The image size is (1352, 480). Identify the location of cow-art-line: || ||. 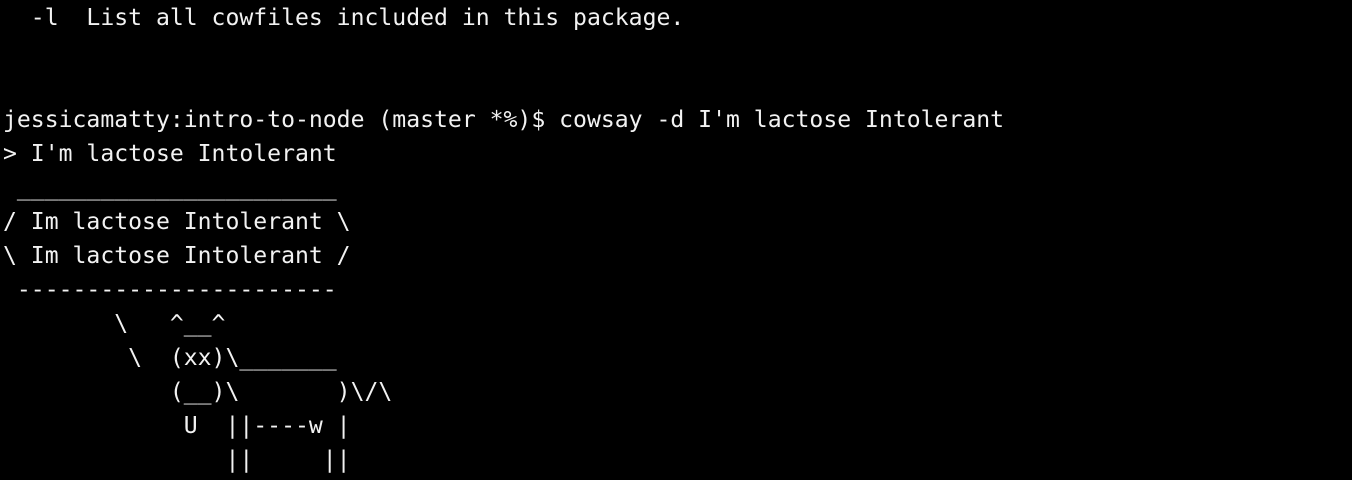
(177, 460).